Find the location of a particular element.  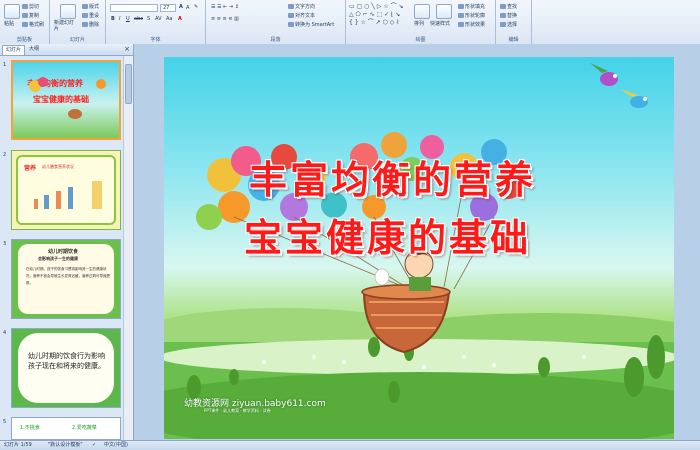

format-painter-label: 格式刷 is located at coordinates (37, 25).